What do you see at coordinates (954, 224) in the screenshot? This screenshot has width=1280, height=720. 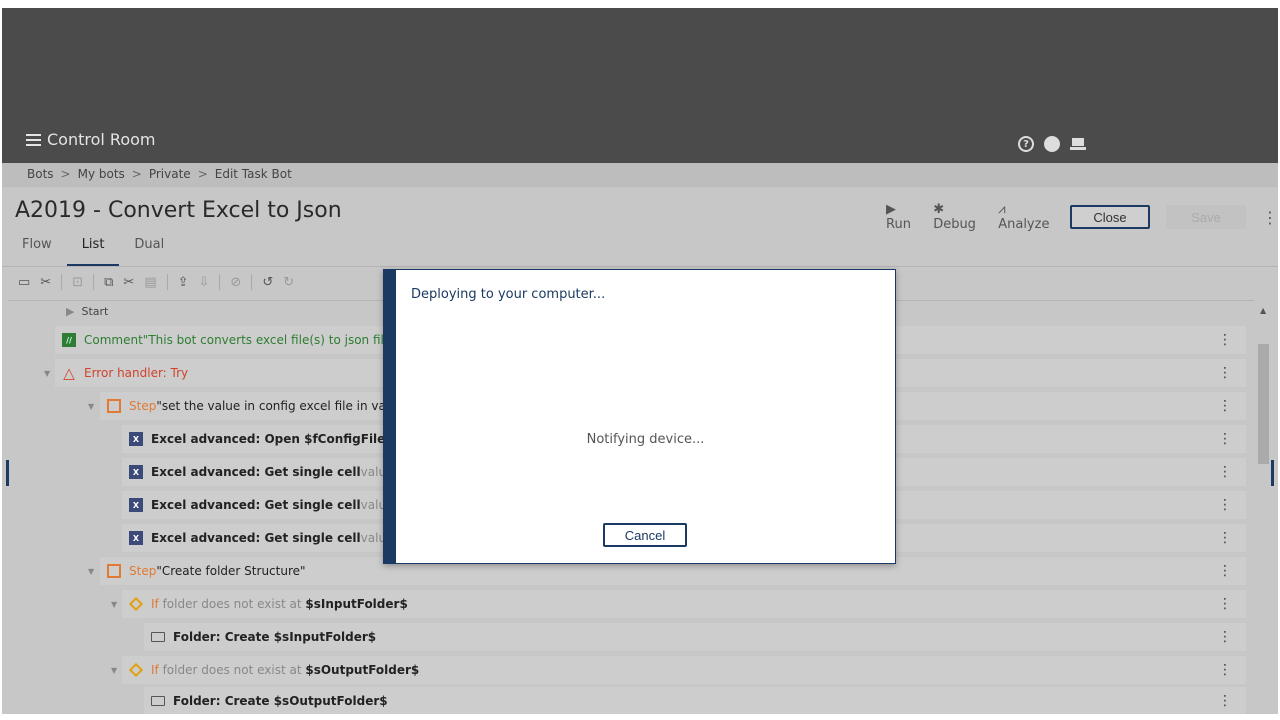 I see `debug-label: Debug` at bounding box center [954, 224].